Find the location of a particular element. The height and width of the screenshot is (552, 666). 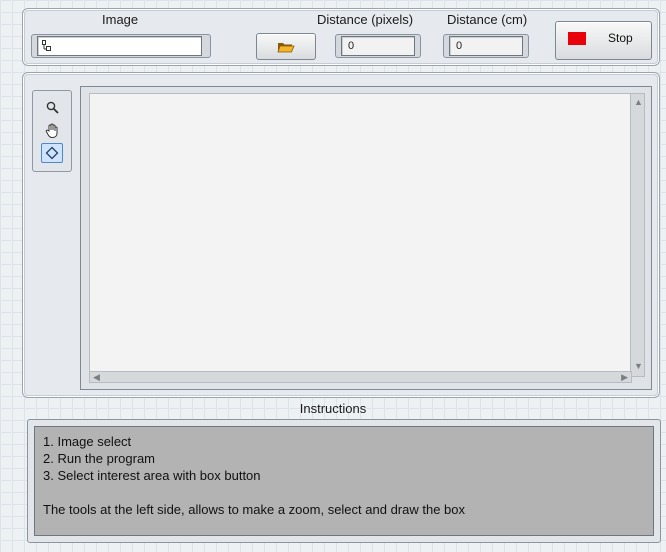

rectangle-tool is located at coordinates (52, 153).